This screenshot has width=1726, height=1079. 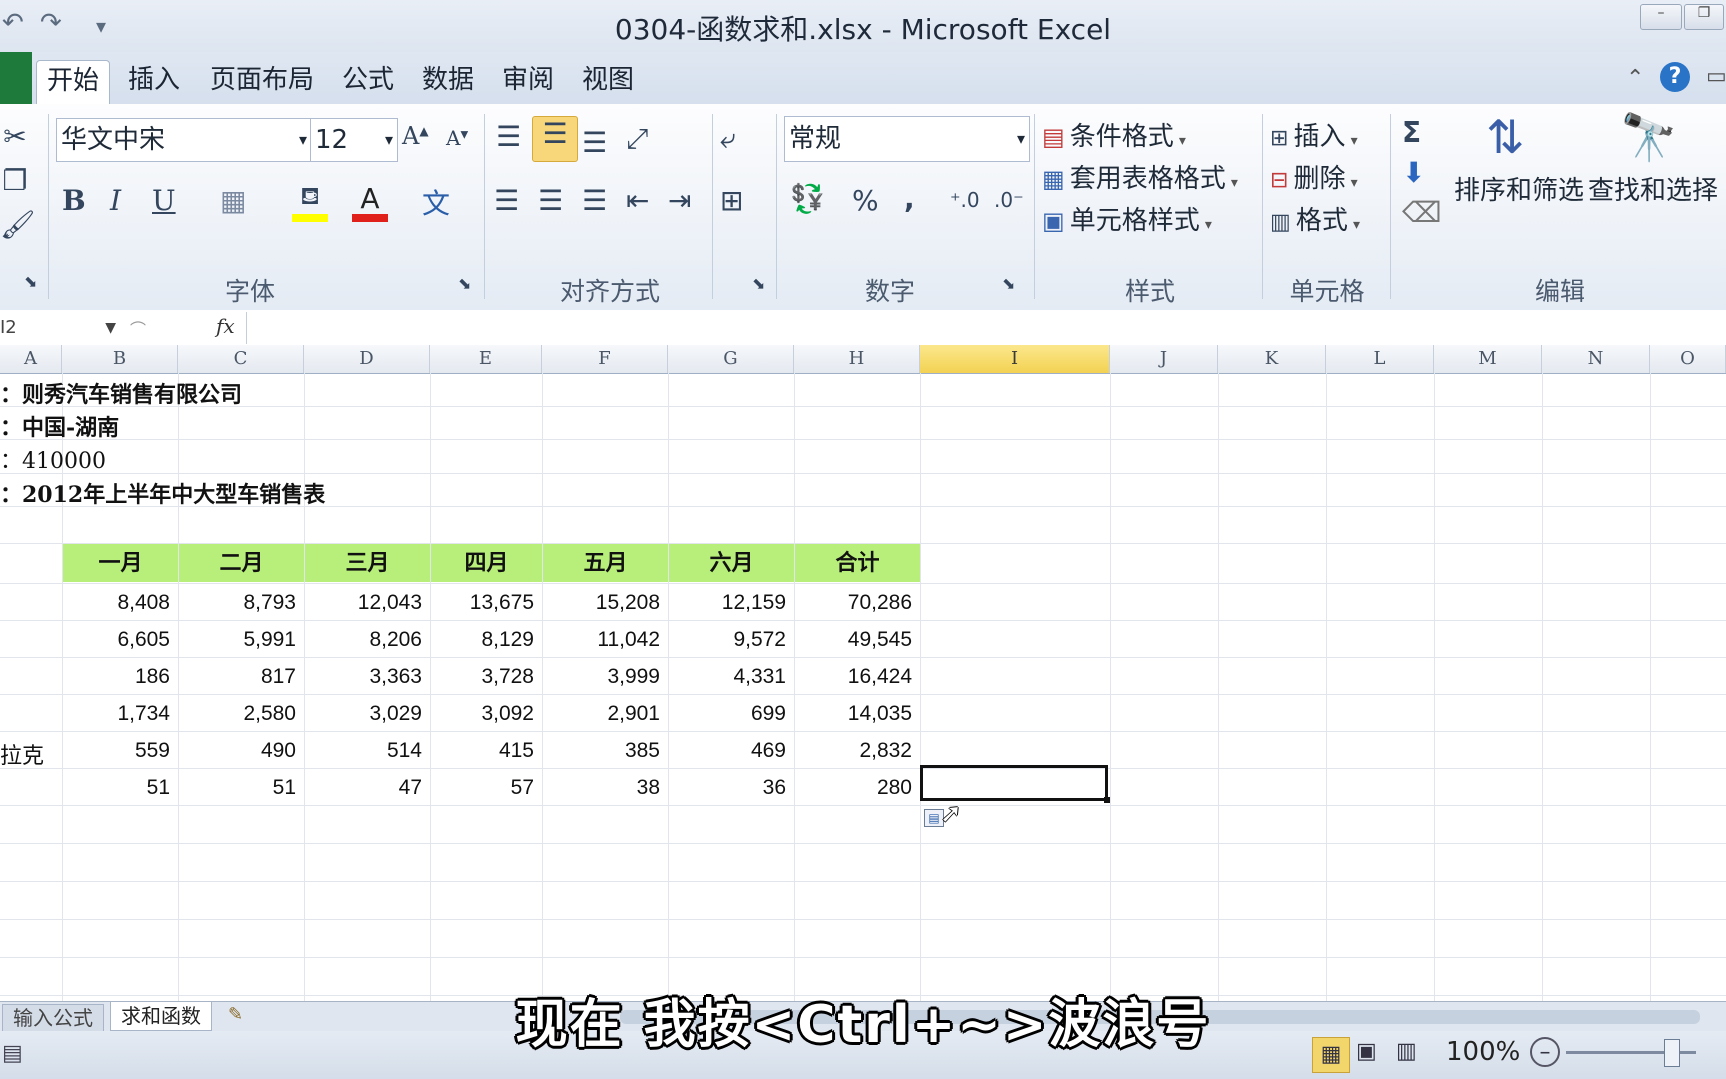 What do you see at coordinates (184, 140) in the screenshot?
I see `font-name-box: 华文中宋 ▾` at bounding box center [184, 140].